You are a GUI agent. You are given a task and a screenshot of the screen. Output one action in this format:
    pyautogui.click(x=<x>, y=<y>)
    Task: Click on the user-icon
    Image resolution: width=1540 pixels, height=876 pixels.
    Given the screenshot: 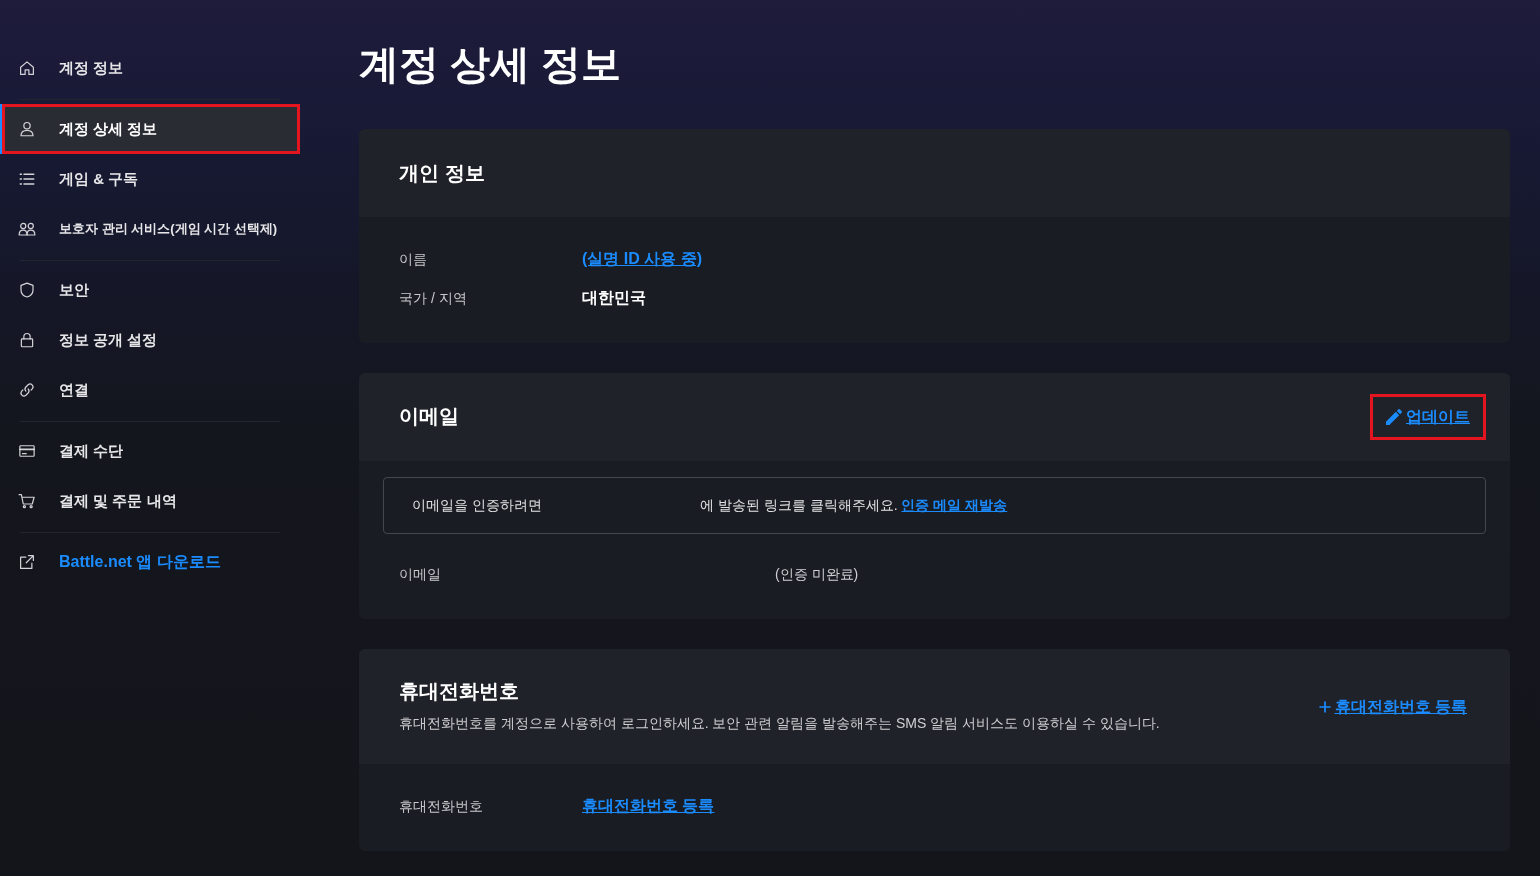 What is the action you would take?
    pyautogui.click(x=27, y=129)
    